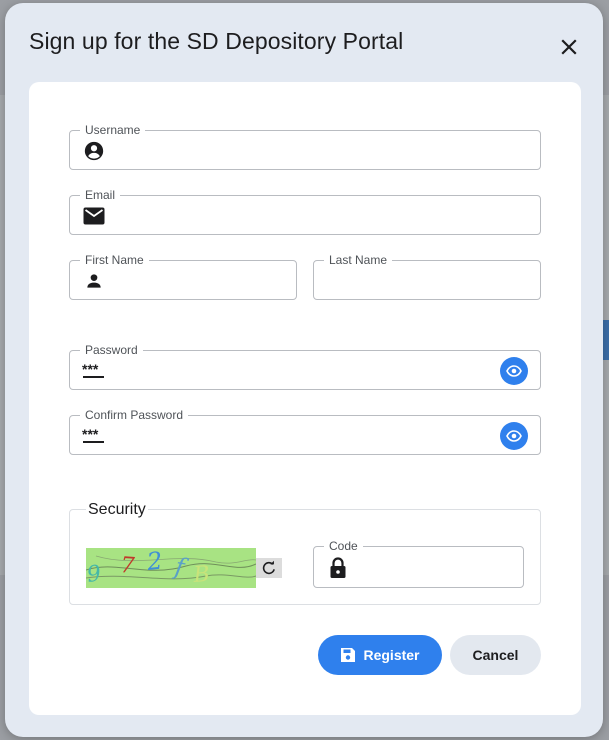 The image size is (609, 740). Describe the element at coordinates (303, 216) in the screenshot. I see `email-input` at that location.